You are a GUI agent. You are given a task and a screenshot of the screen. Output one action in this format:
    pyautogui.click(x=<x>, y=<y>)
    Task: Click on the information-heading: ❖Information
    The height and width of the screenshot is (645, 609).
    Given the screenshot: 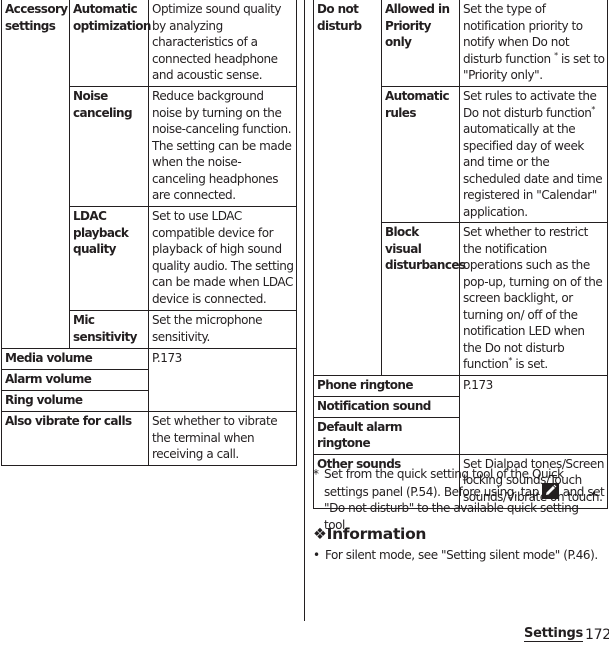 What is the action you would take?
    pyautogui.click(x=370, y=534)
    